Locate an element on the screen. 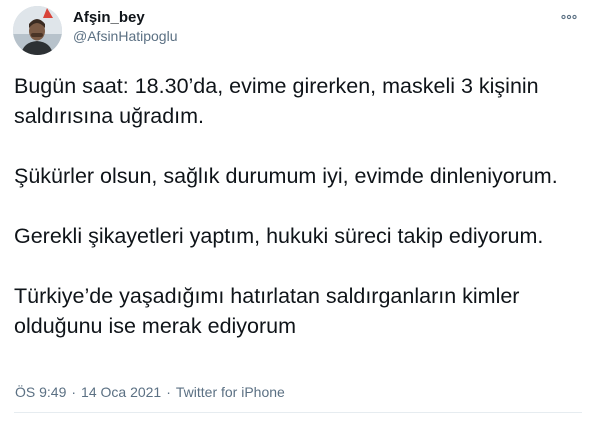 This screenshot has height=423, width=591. tweet-header: Afşin_bey @AfsinHatipoglu is located at coordinates (297, 31).